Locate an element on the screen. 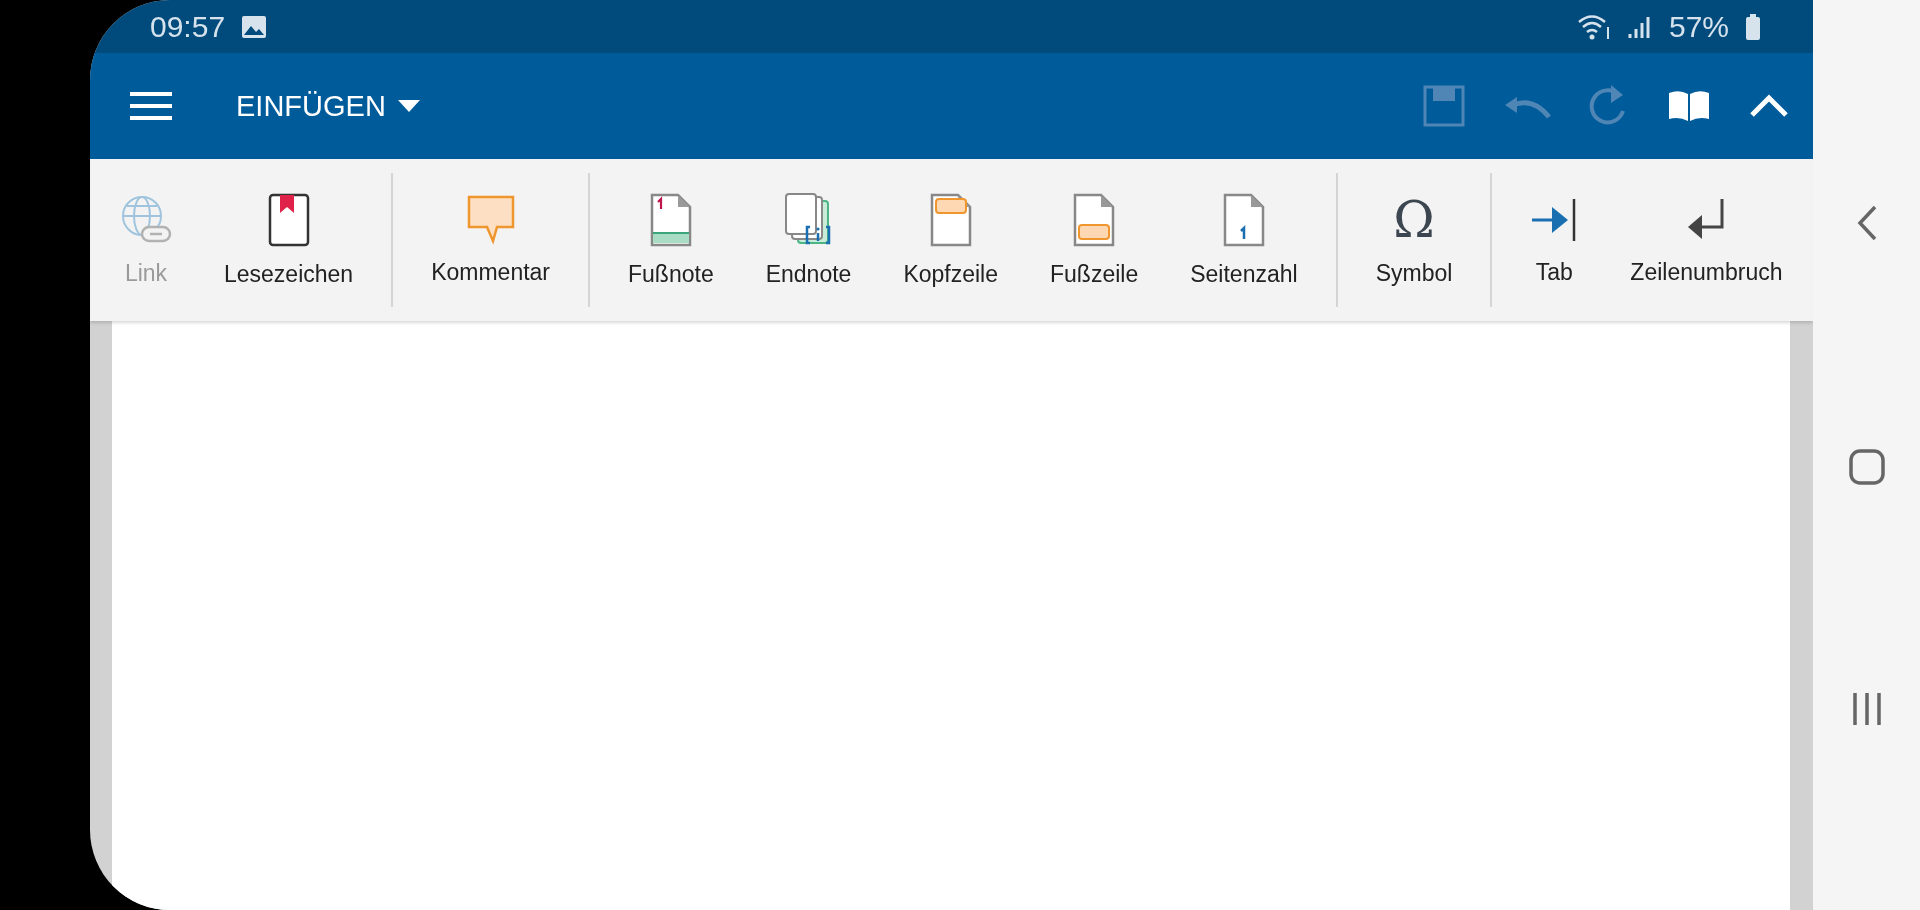  collapse-button is located at coordinates (1769, 106).